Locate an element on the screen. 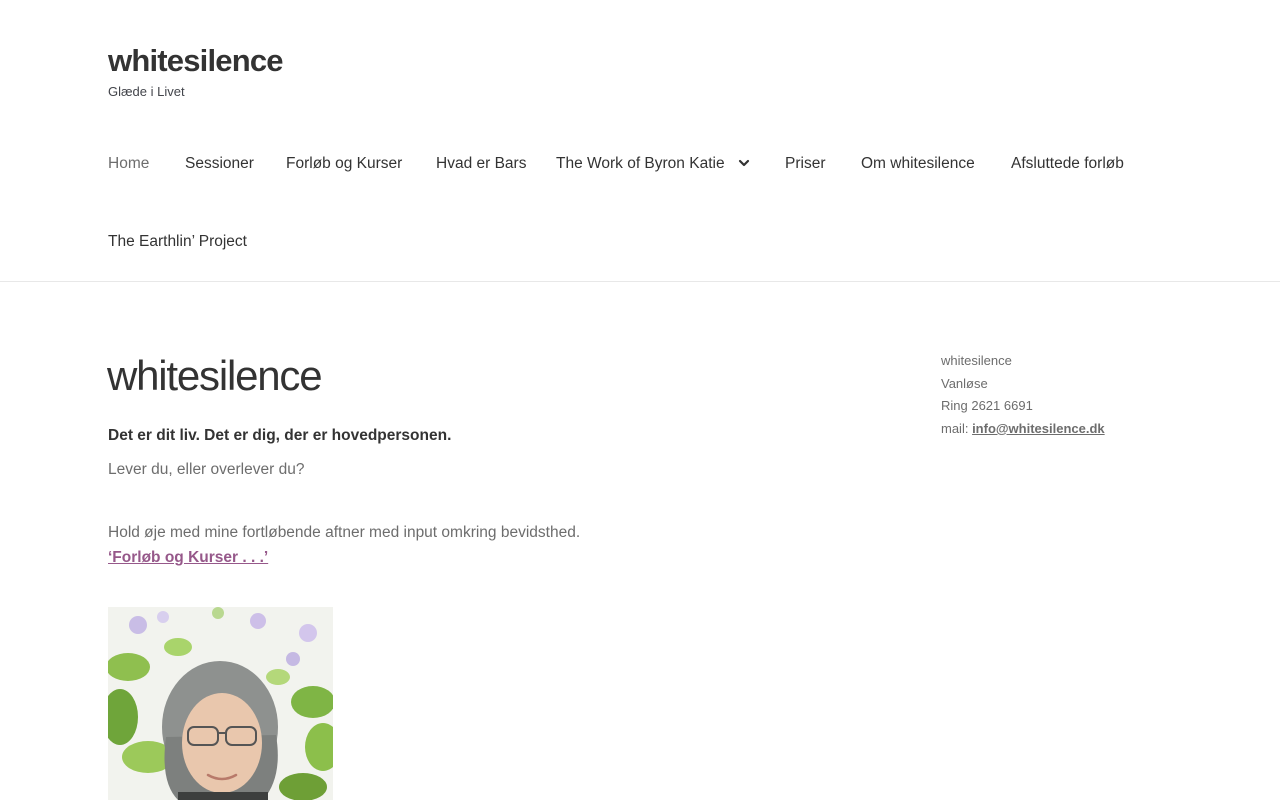 The image size is (1280, 800). nav-item-the-work-of-byron-katie: The Work of Byron Katie is located at coordinates (640, 164).